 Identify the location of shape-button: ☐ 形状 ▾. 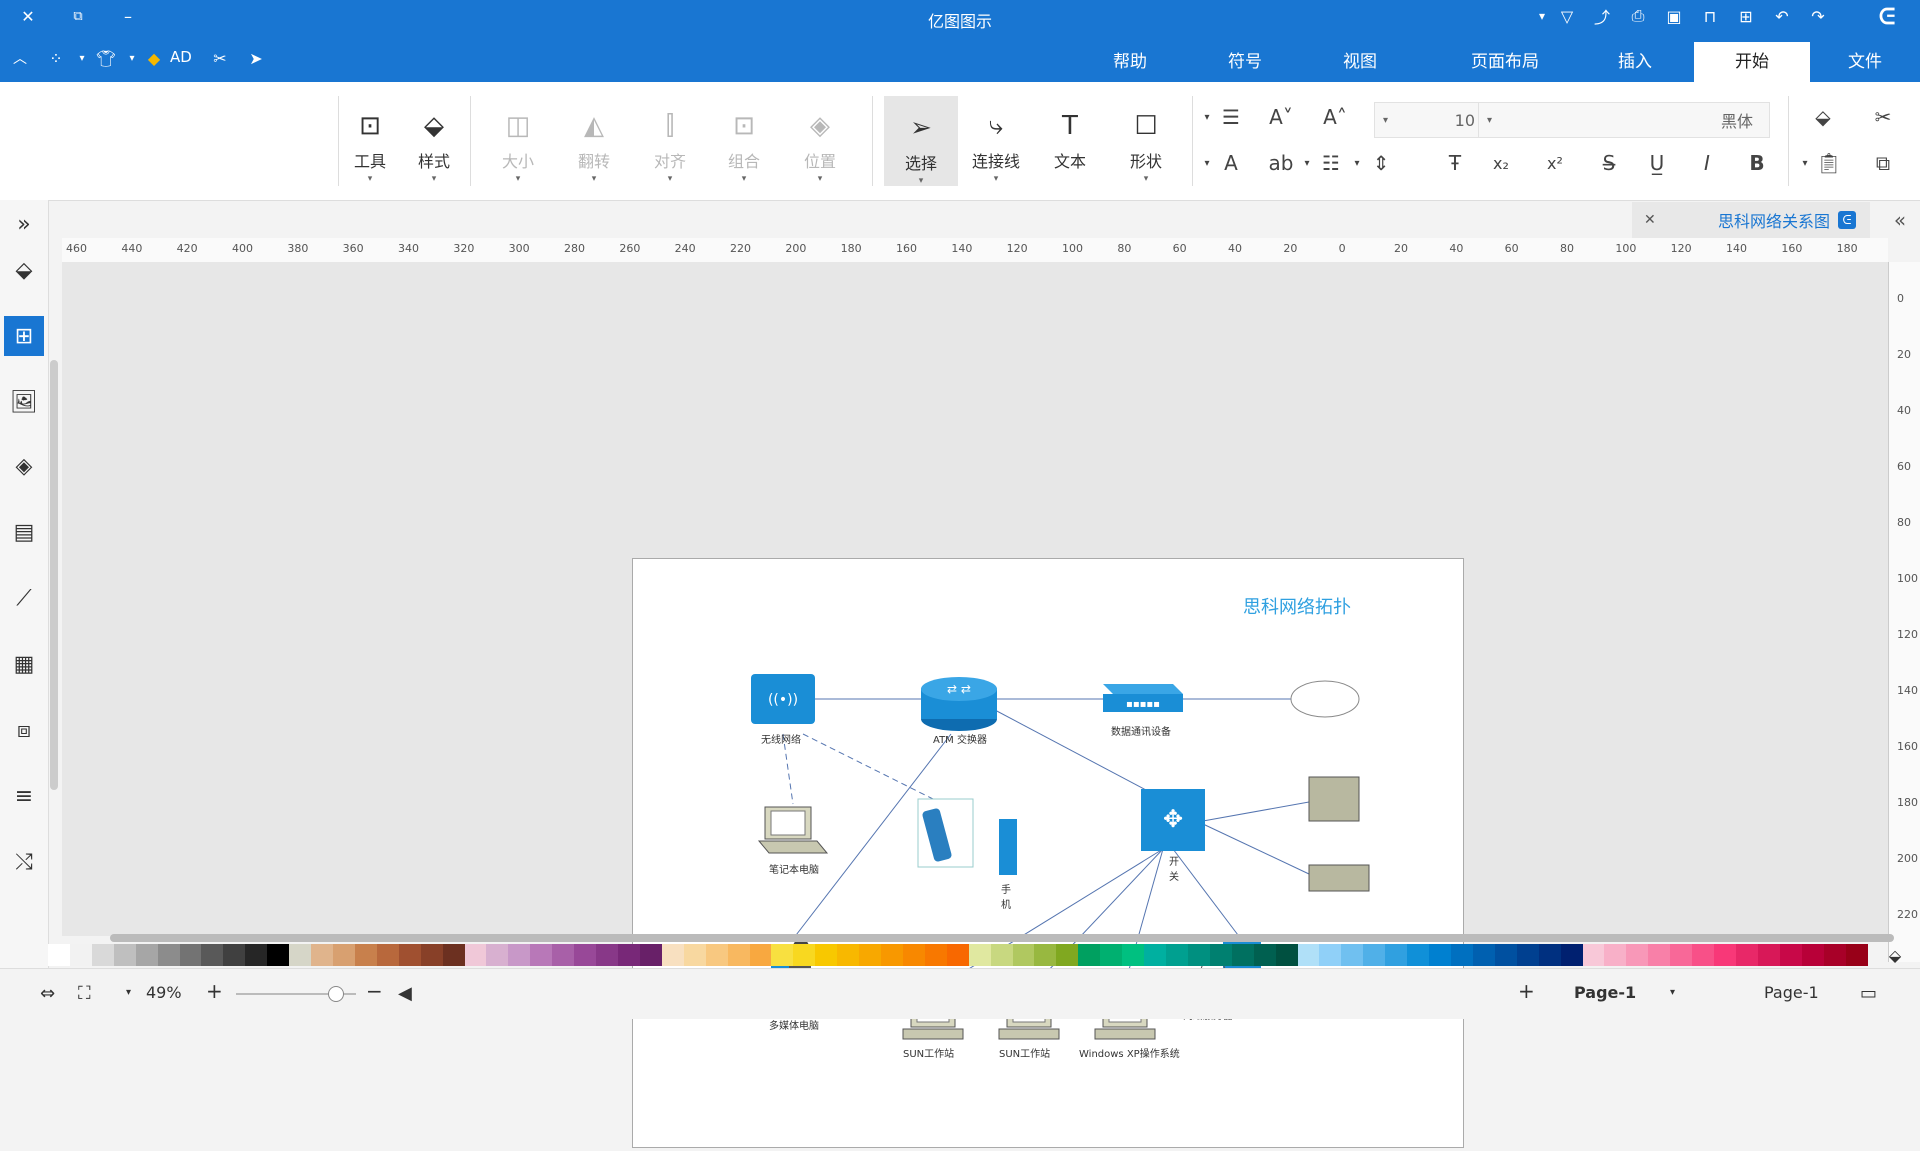
(1146, 139).